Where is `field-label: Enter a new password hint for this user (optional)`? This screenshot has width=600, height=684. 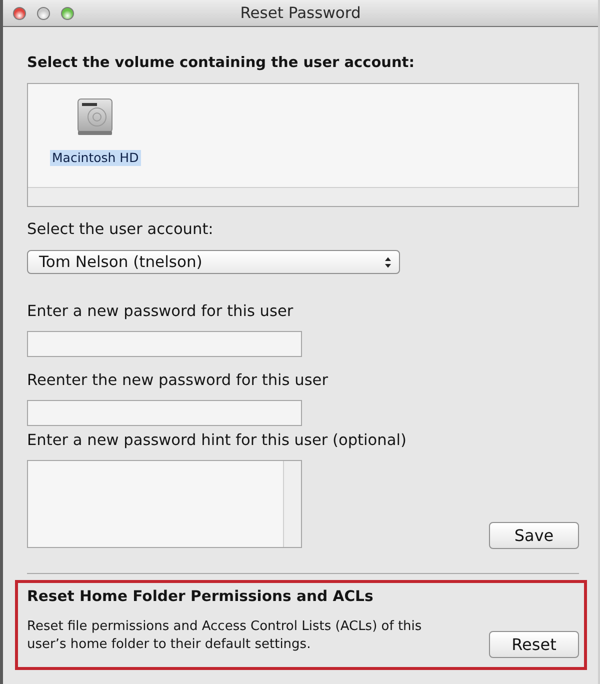 field-label: Enter a new password hint for this user (optional) is located at coordinates (217, 440).